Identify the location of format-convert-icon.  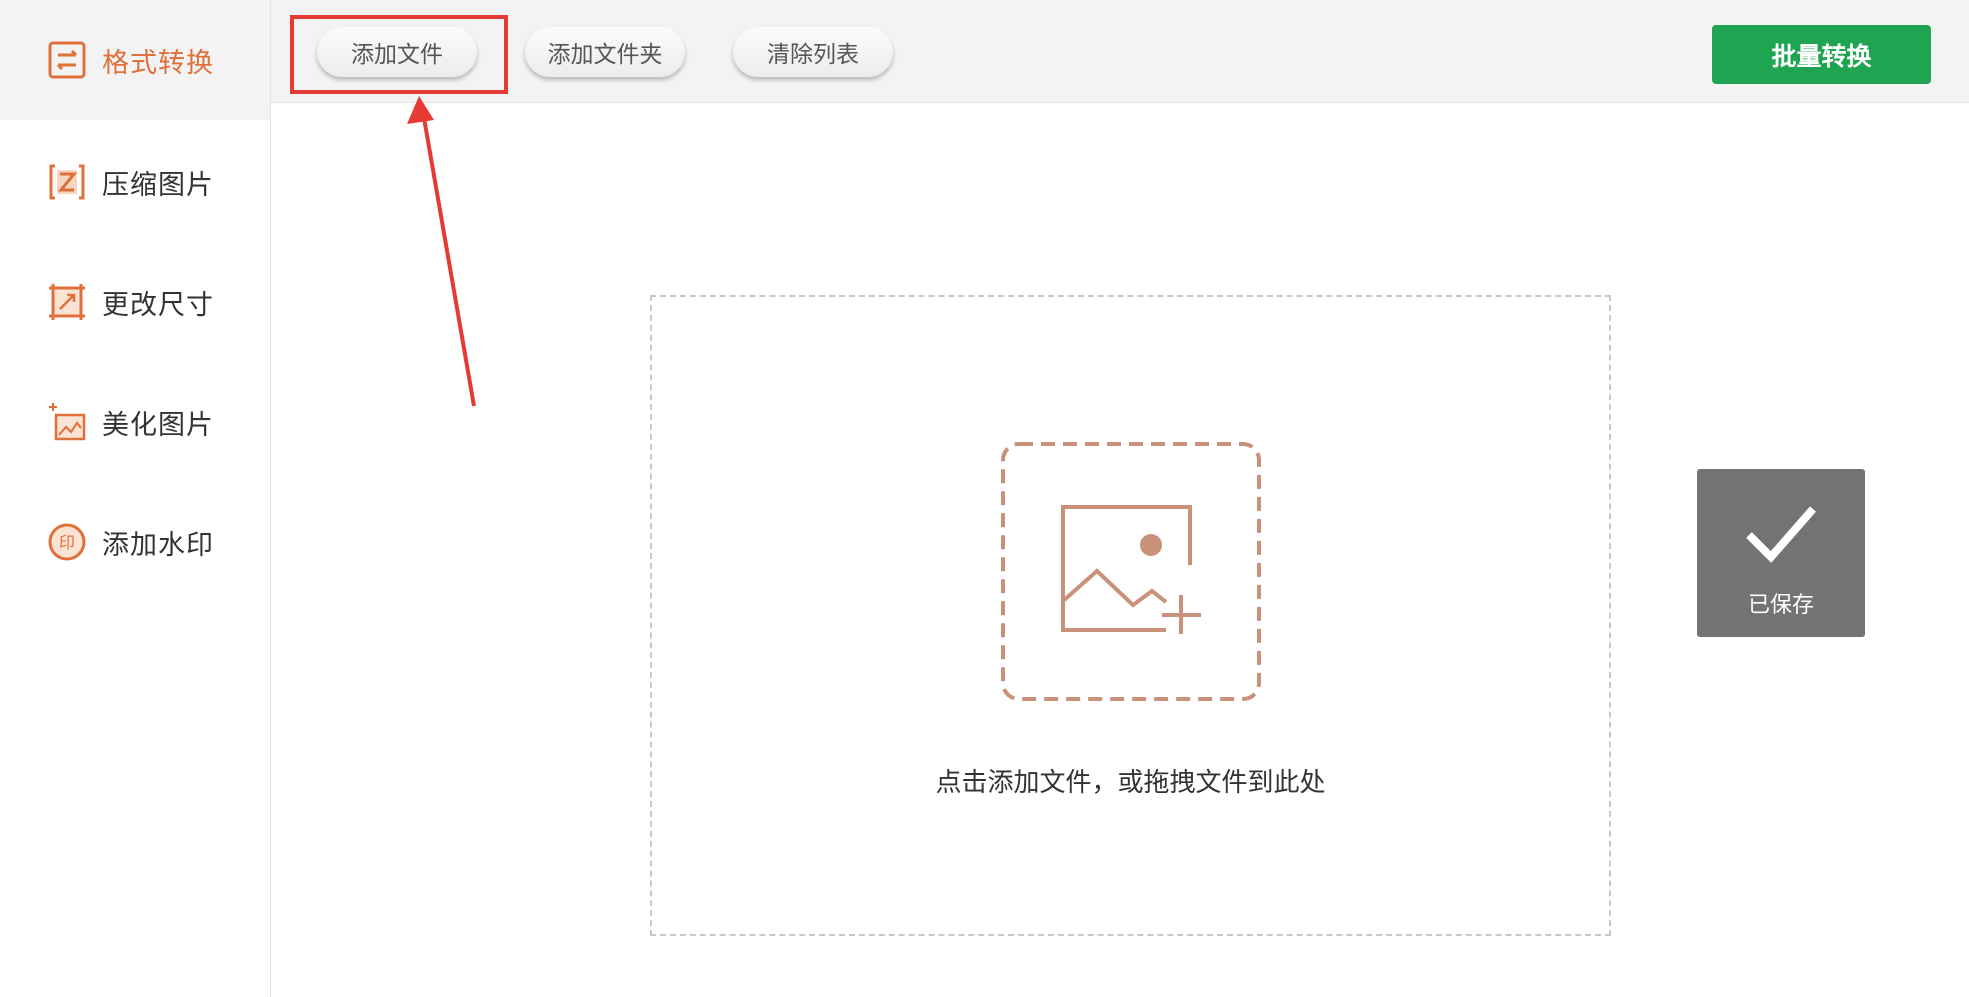
(67, 60).